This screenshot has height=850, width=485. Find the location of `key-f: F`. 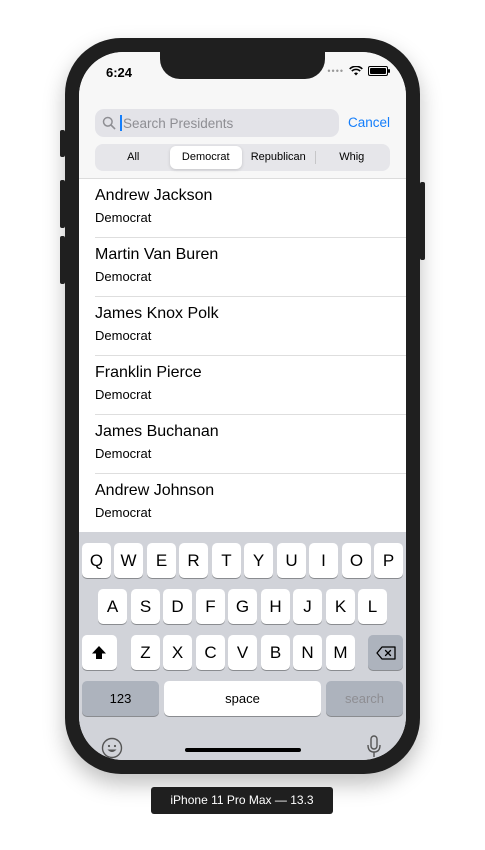

key-f: F is located at coordinates (210, 606).